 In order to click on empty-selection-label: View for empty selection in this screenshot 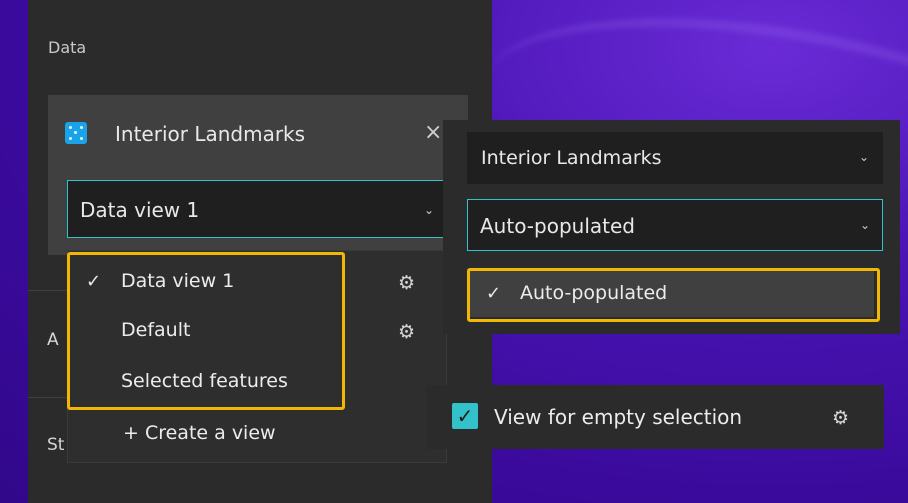, I will do `click(618, 417)`.